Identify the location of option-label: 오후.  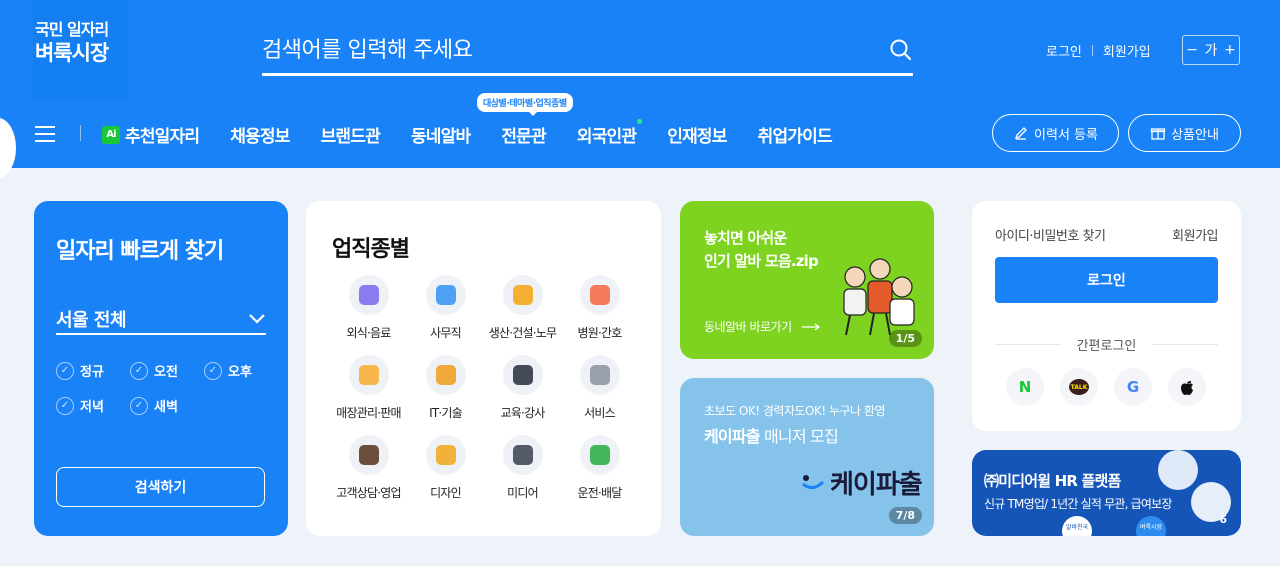
(240, 372).